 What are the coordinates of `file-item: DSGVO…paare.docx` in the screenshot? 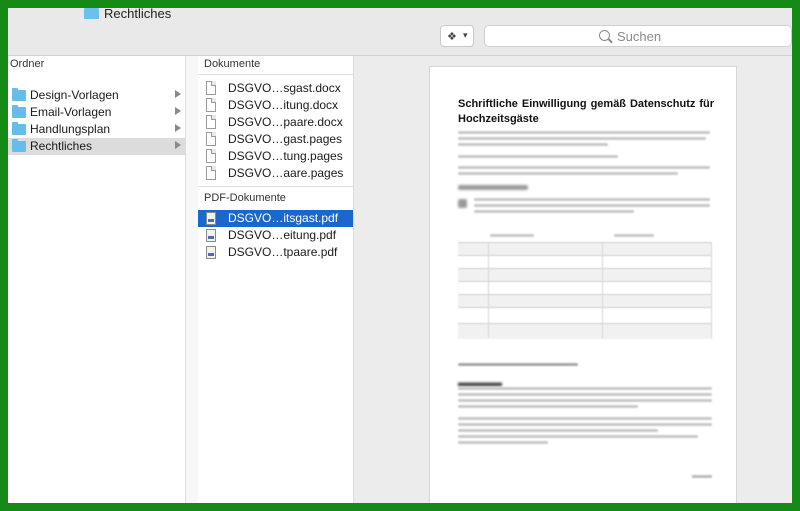 It's located at (275, 122).